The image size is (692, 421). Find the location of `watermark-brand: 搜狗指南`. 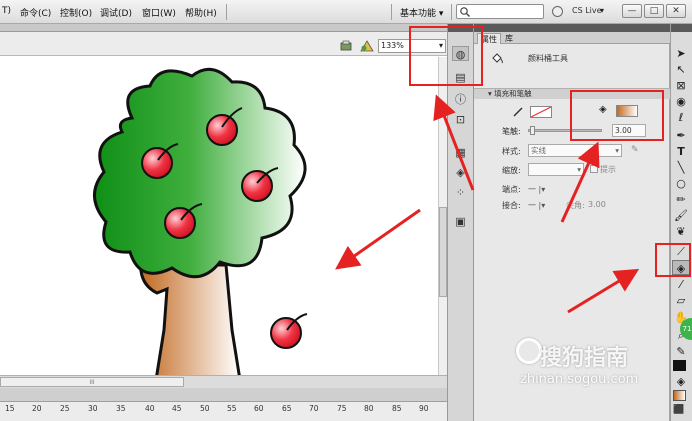

watermark-brand: 搜狗指南 is located at coordinates (584, 358).